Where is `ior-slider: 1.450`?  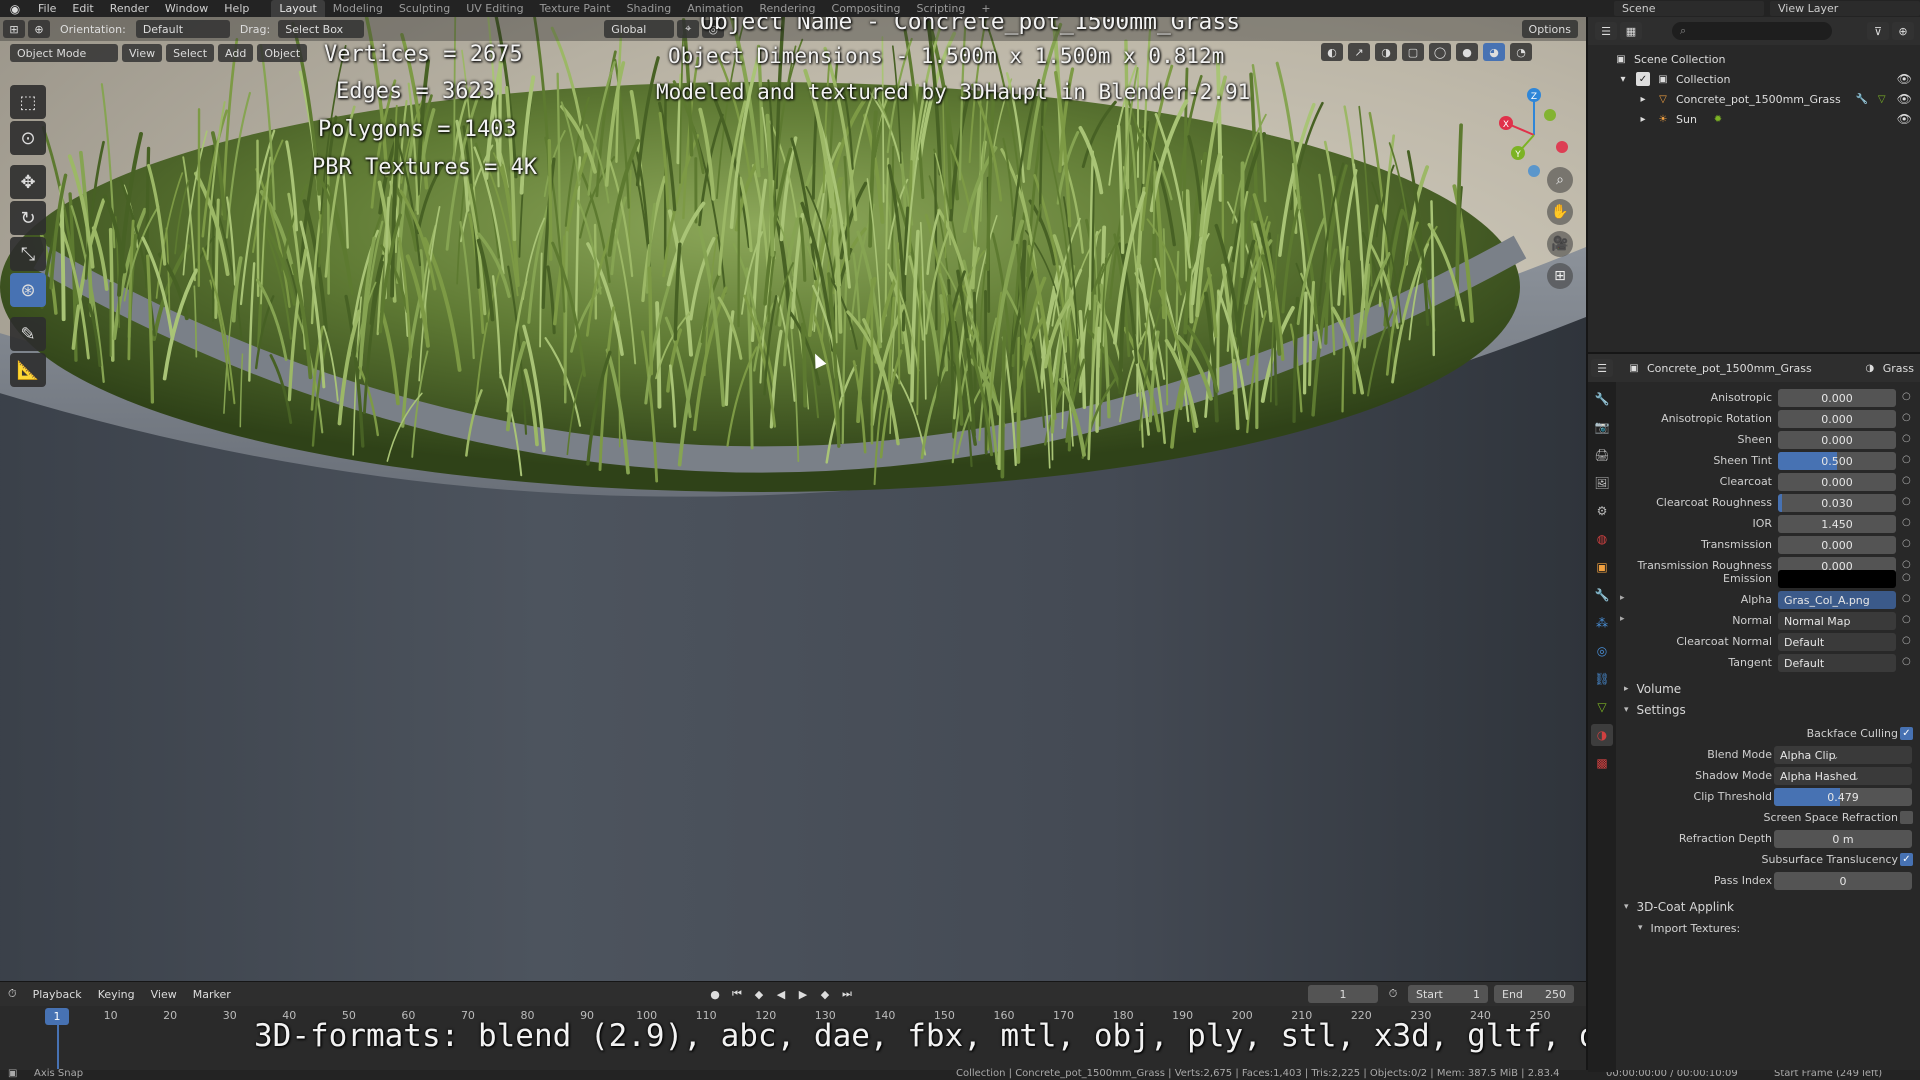 ior-slider: 1.450 is located at coordinates (1837, 524).